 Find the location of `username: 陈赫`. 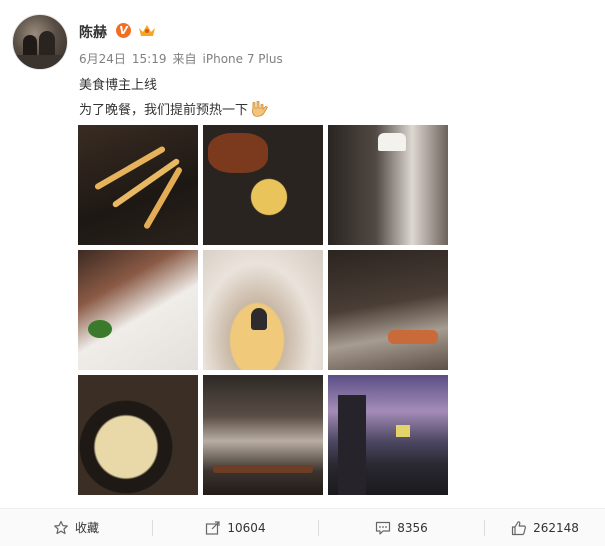

username: 陈赫 is located at coordinates (93, 32).